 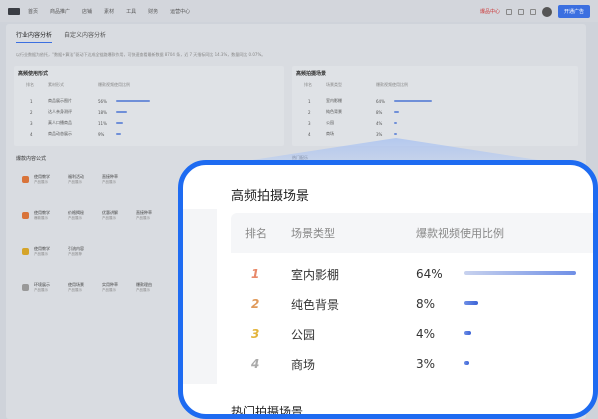 I want to click on formula-card: 环境展示 产品展示 使用场景 产品展示 实用种草 产品展示 爆款理由 产品展示, so click(x=106, y=290).